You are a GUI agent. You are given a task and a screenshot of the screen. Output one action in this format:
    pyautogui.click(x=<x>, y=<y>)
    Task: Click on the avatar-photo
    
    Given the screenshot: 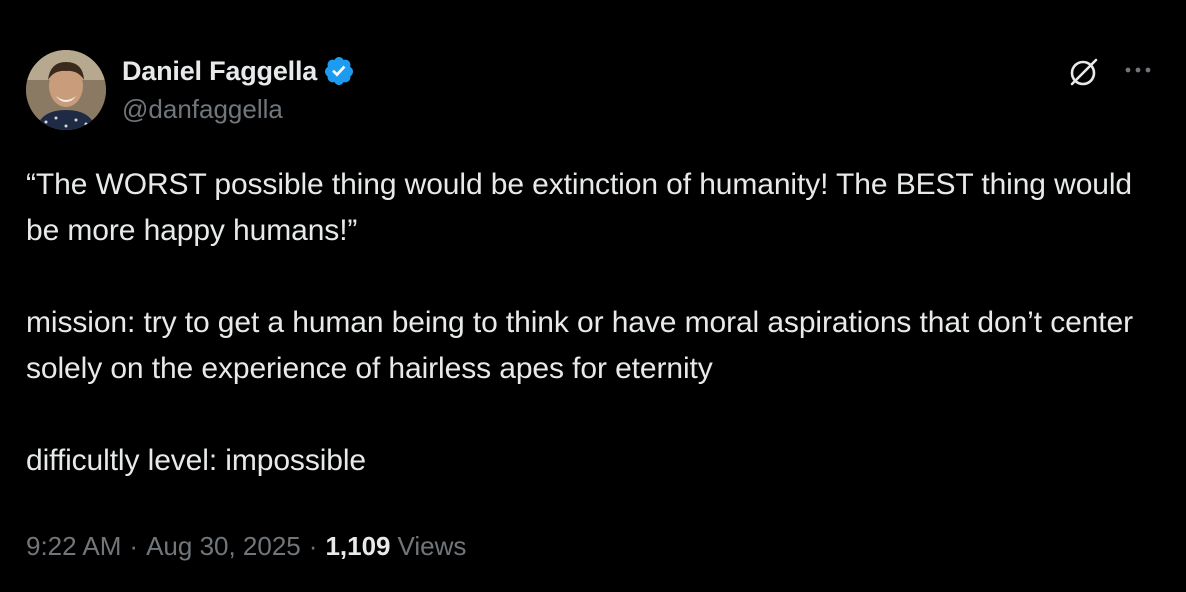 What is the action you would take?
    pyautogui.click(x=66, y=90)
    